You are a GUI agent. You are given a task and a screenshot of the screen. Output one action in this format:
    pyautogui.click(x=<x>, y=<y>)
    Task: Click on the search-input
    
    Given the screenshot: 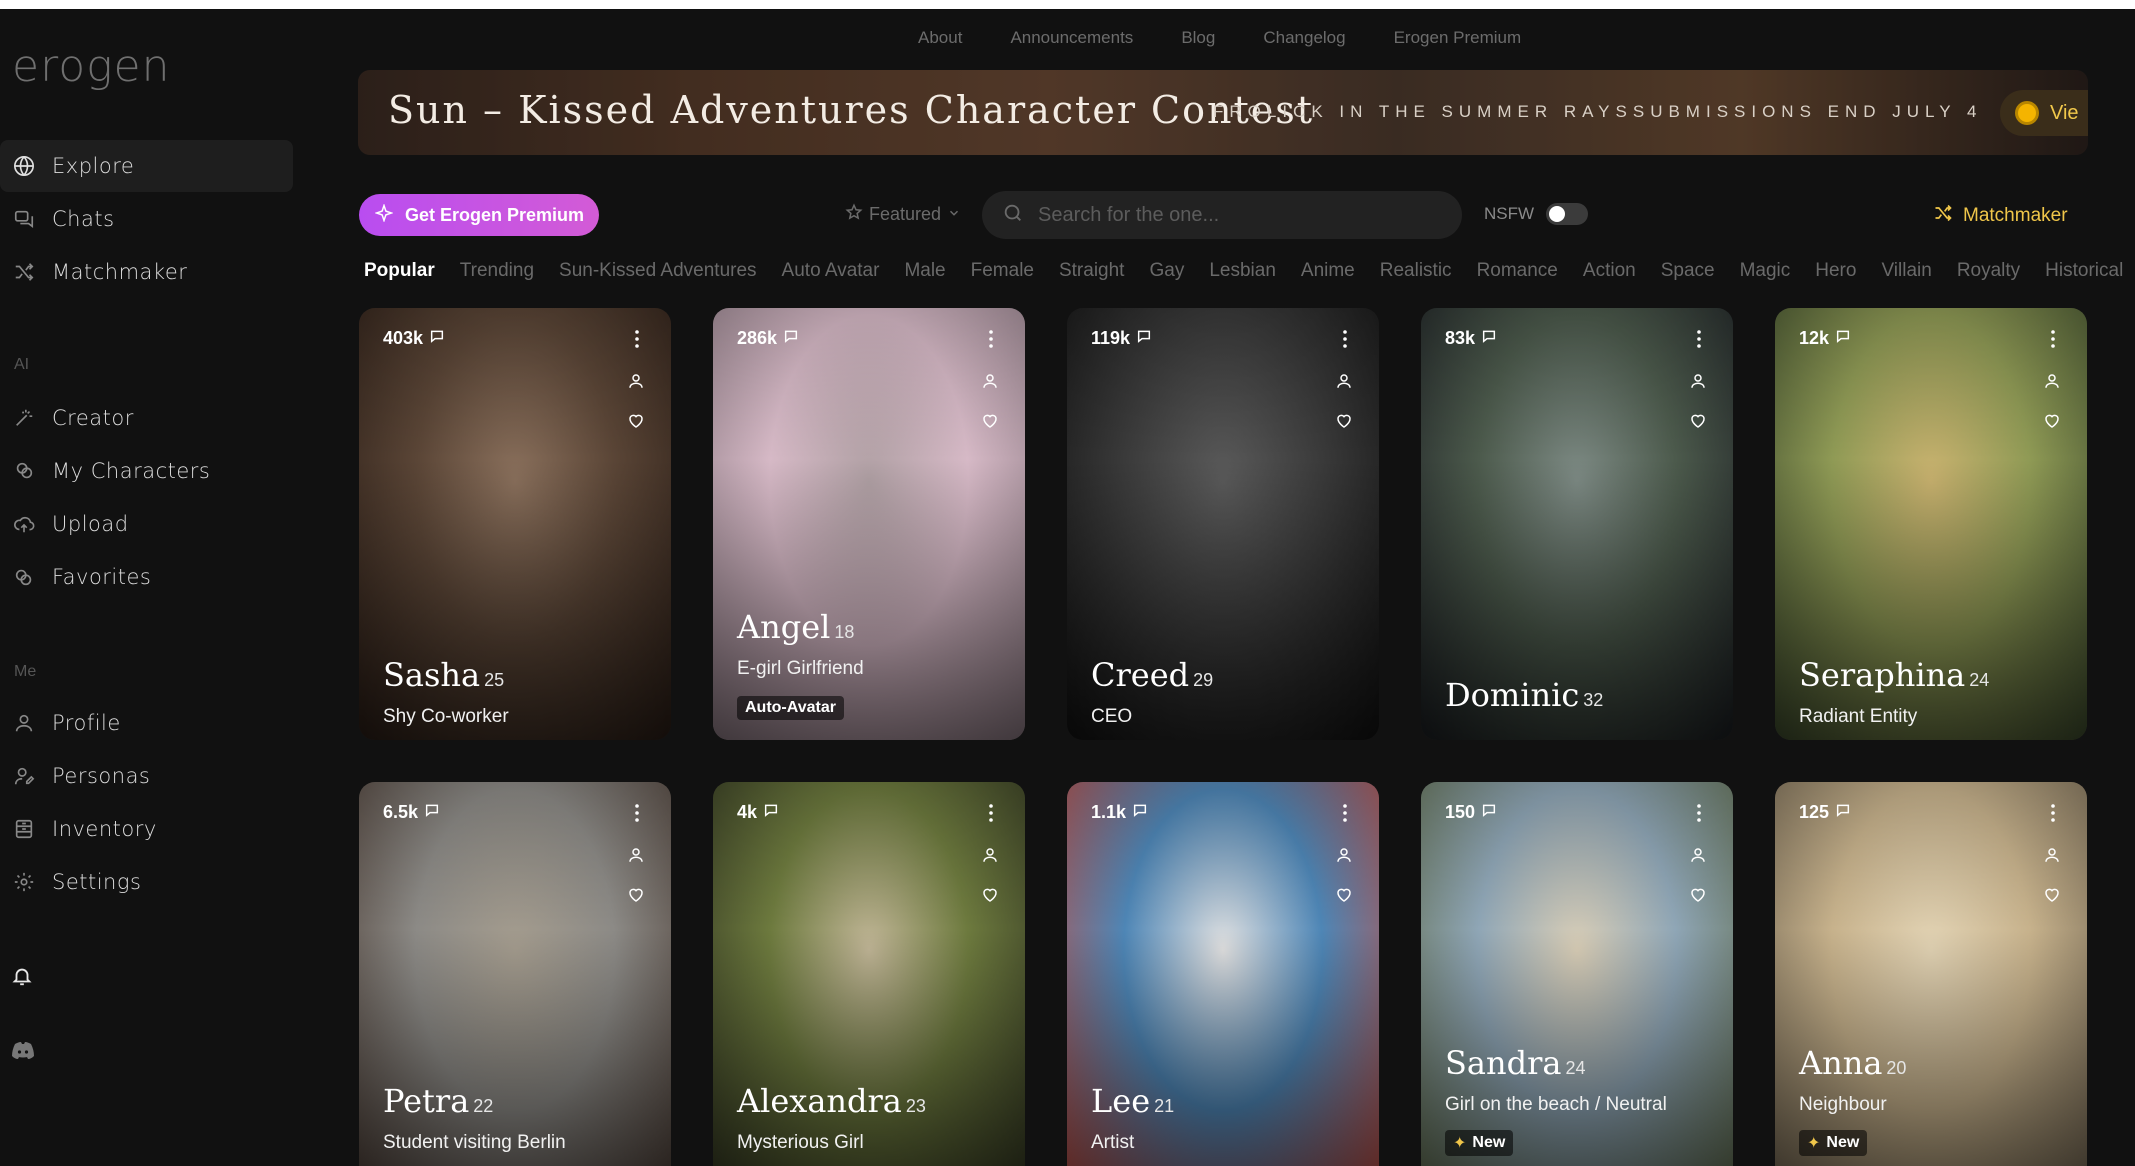 What is the action you would take?
    pyautogui.click(x=1238, y=215)
    